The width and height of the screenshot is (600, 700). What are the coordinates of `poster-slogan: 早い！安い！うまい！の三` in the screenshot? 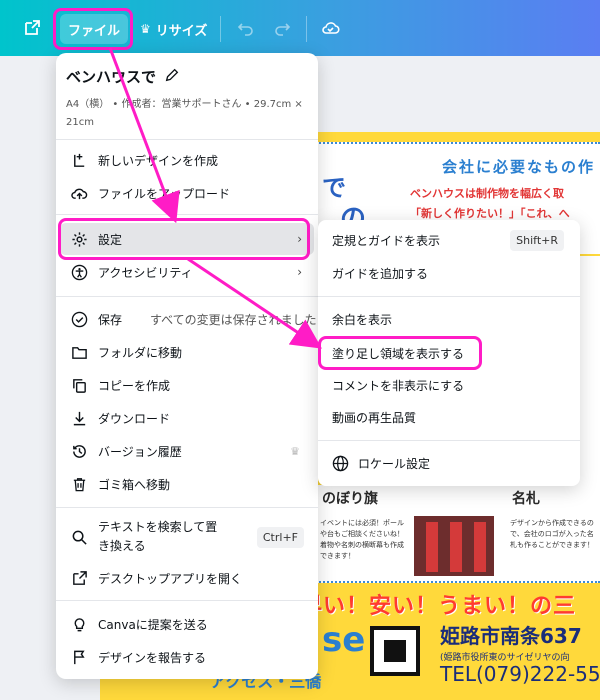 It's located at (438, 606).